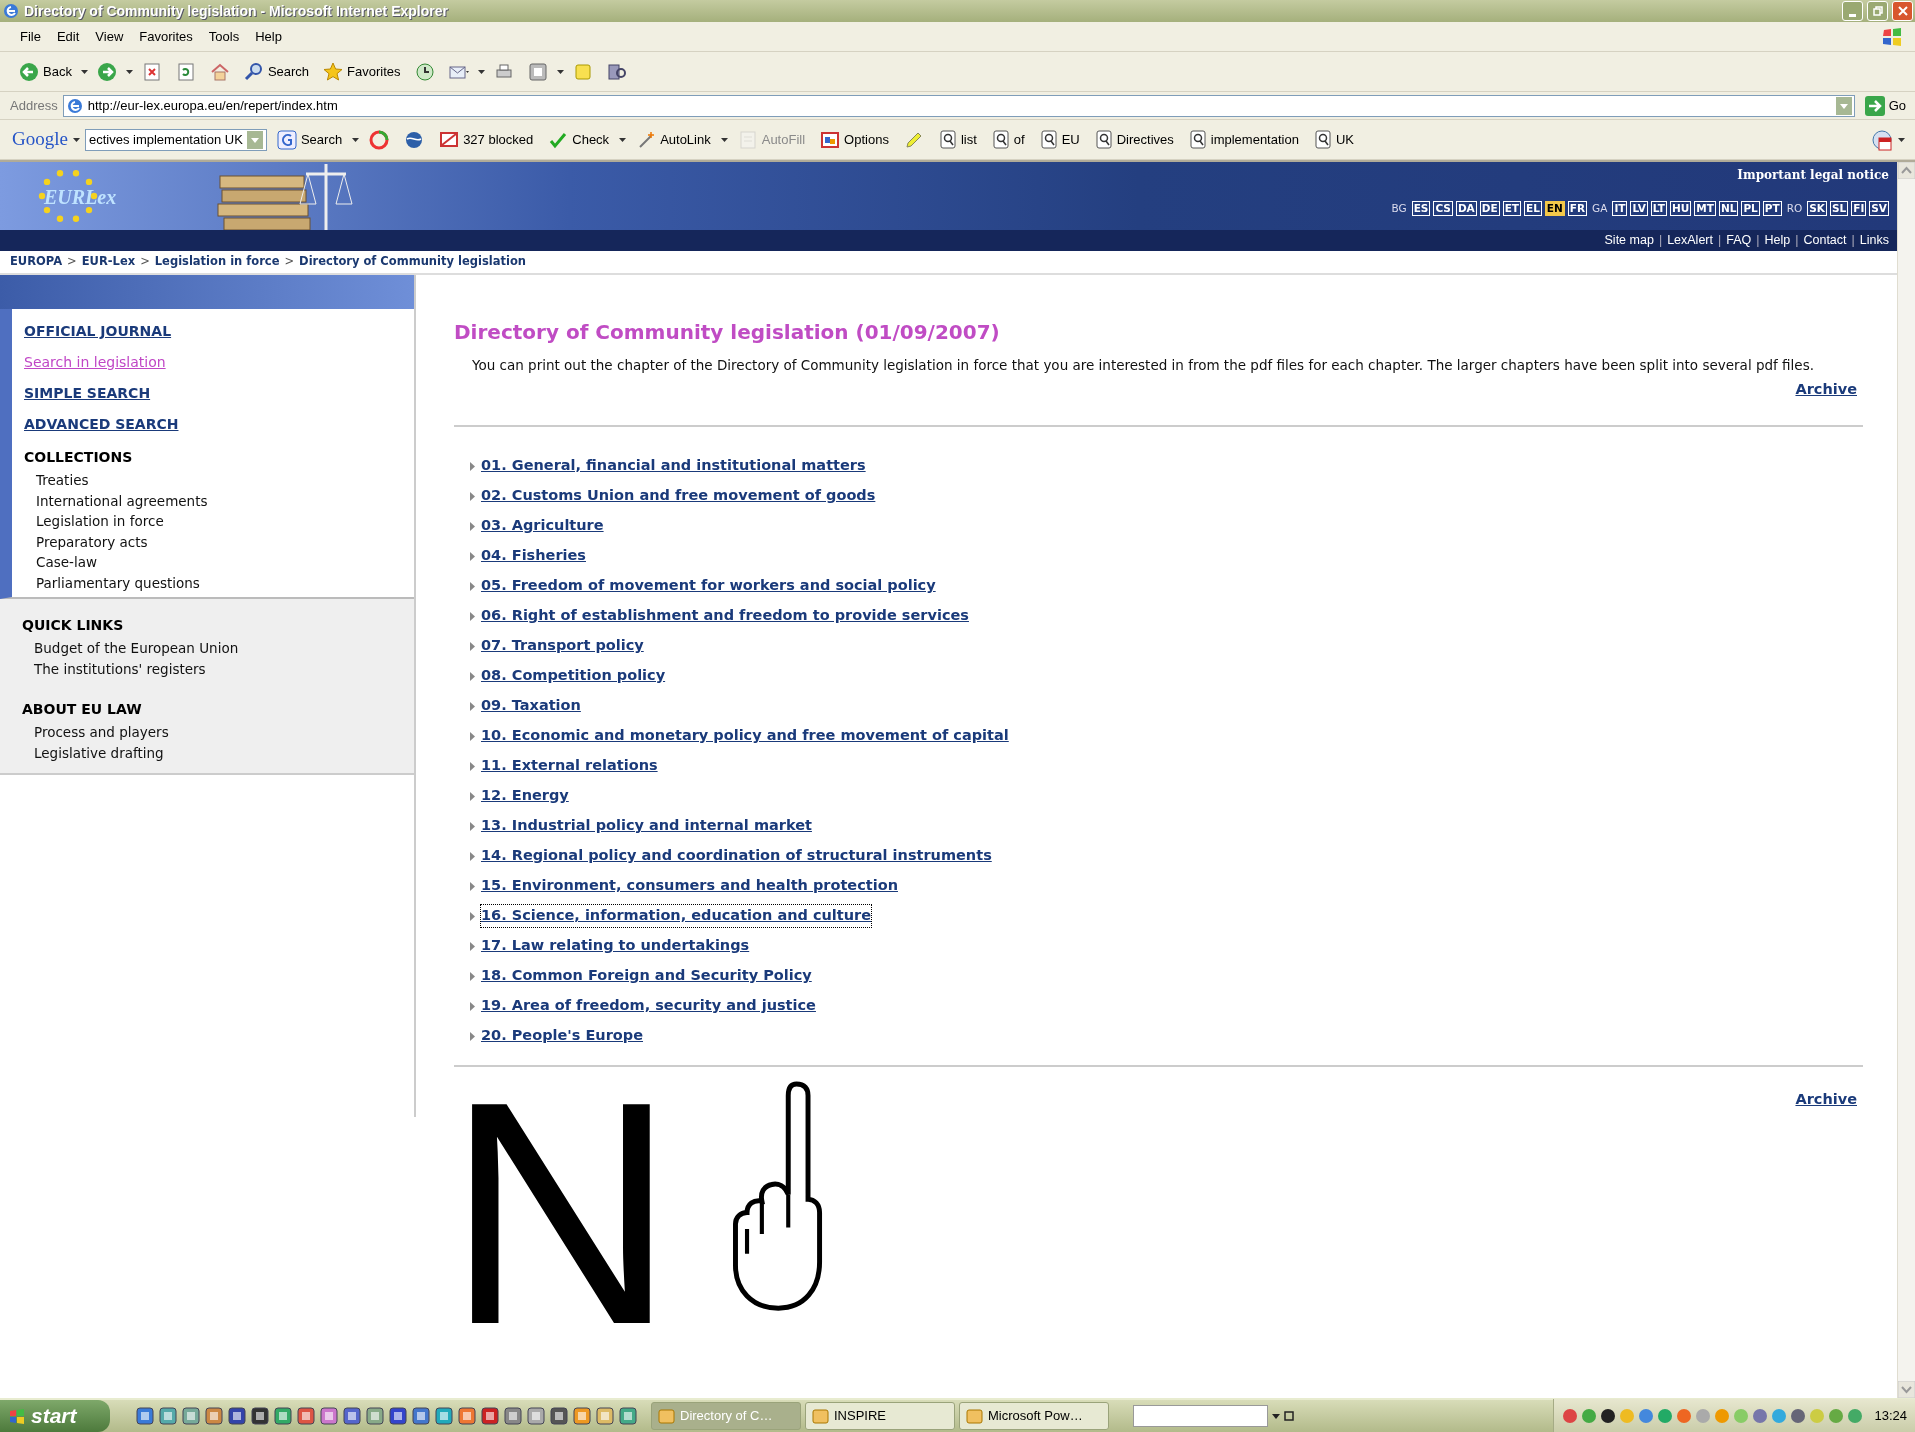 This screenshot has height=1432, width=1915. Describe the element at coordinates (1882, 139) in the screenshot. I see `pdf-icon` at that location.